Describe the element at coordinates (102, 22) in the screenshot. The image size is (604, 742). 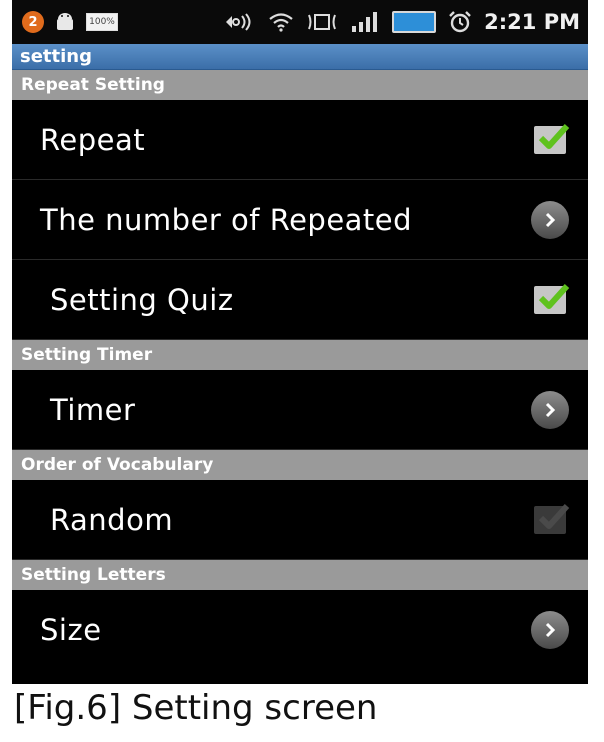
I see `battery-small-icon: 100%` at that location.